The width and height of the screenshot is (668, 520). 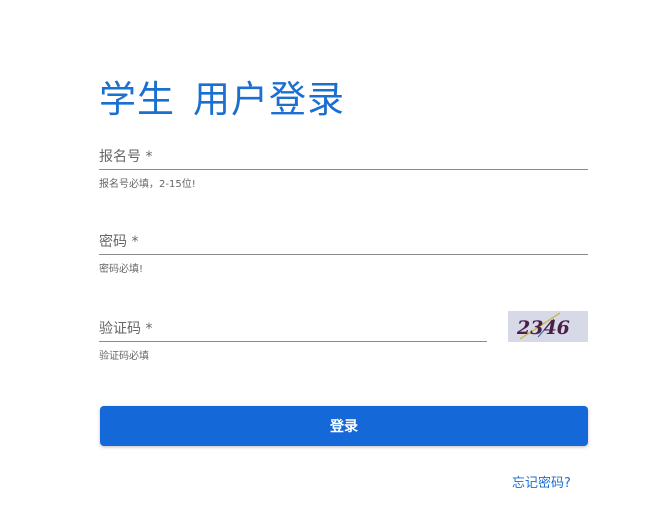 What do you see at coordinates (147, 184) in the screenshot?
I see `registration-number-hint: 报名号必填，2-15位!` at bounding box center [147, 184].